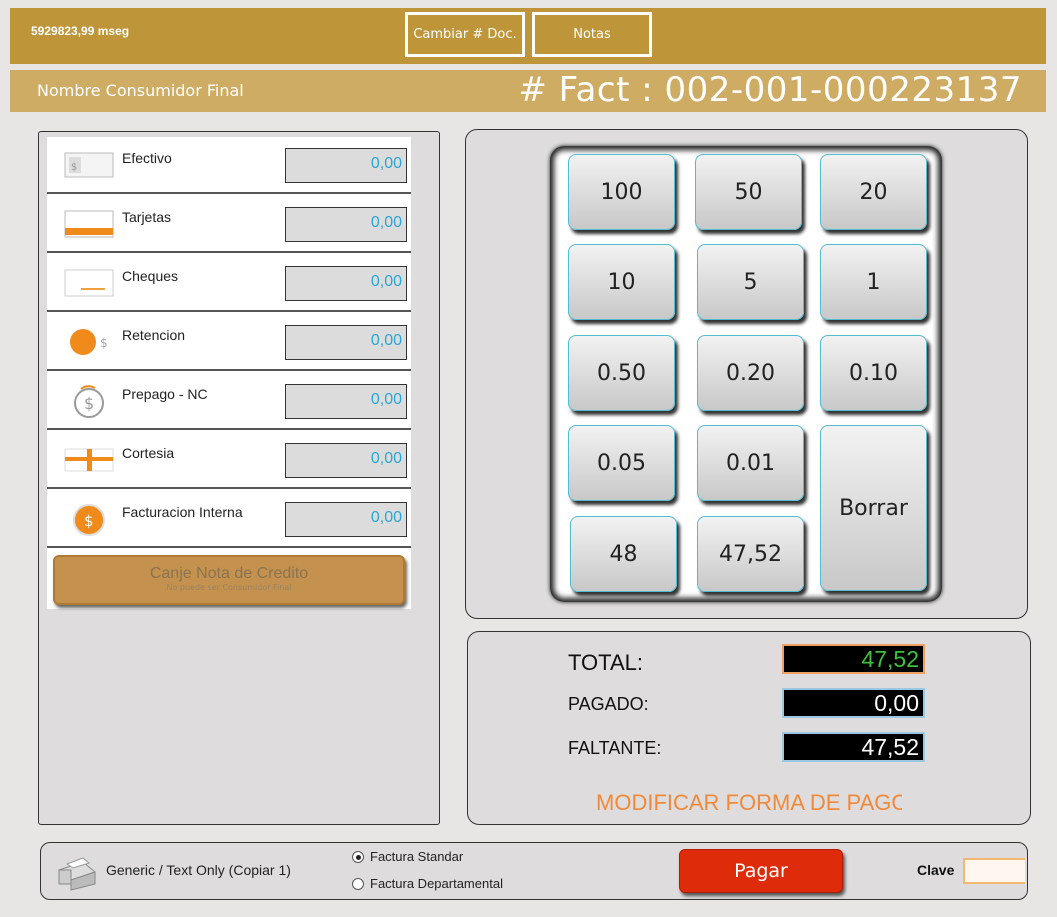 The height and width of the screenshot is (917, 1057). I want to click on radio-circle-selected, so click(358, 856).